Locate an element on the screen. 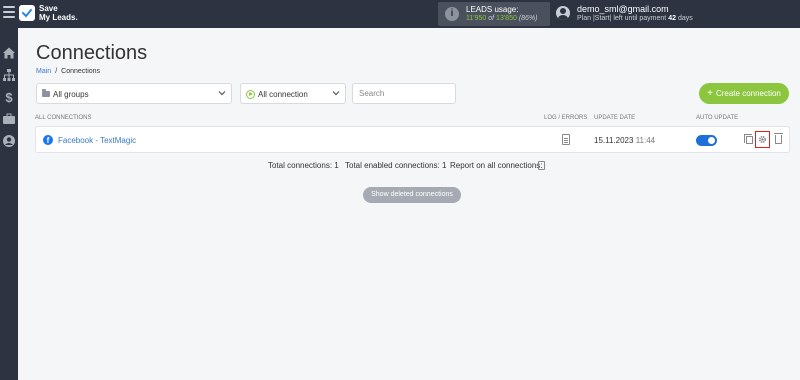 This screenshot has height=380, width=800. auto-update-toggle is located at coordinates (706, 140).